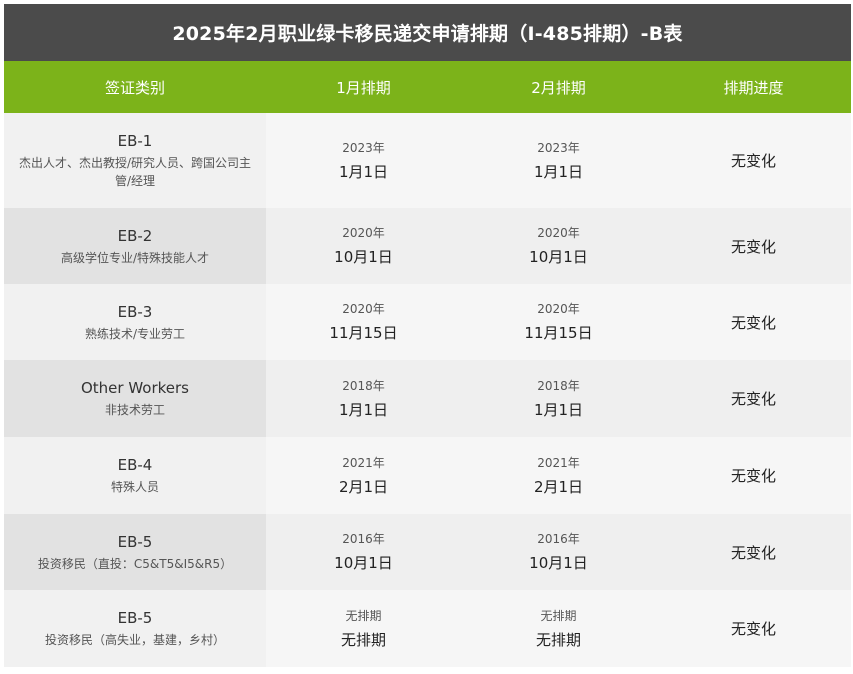 This screenshot has height=674, width=853. Describe the element at coordinates (363, 462) in the screenshot. I see `january-year: 2021年` at that location.